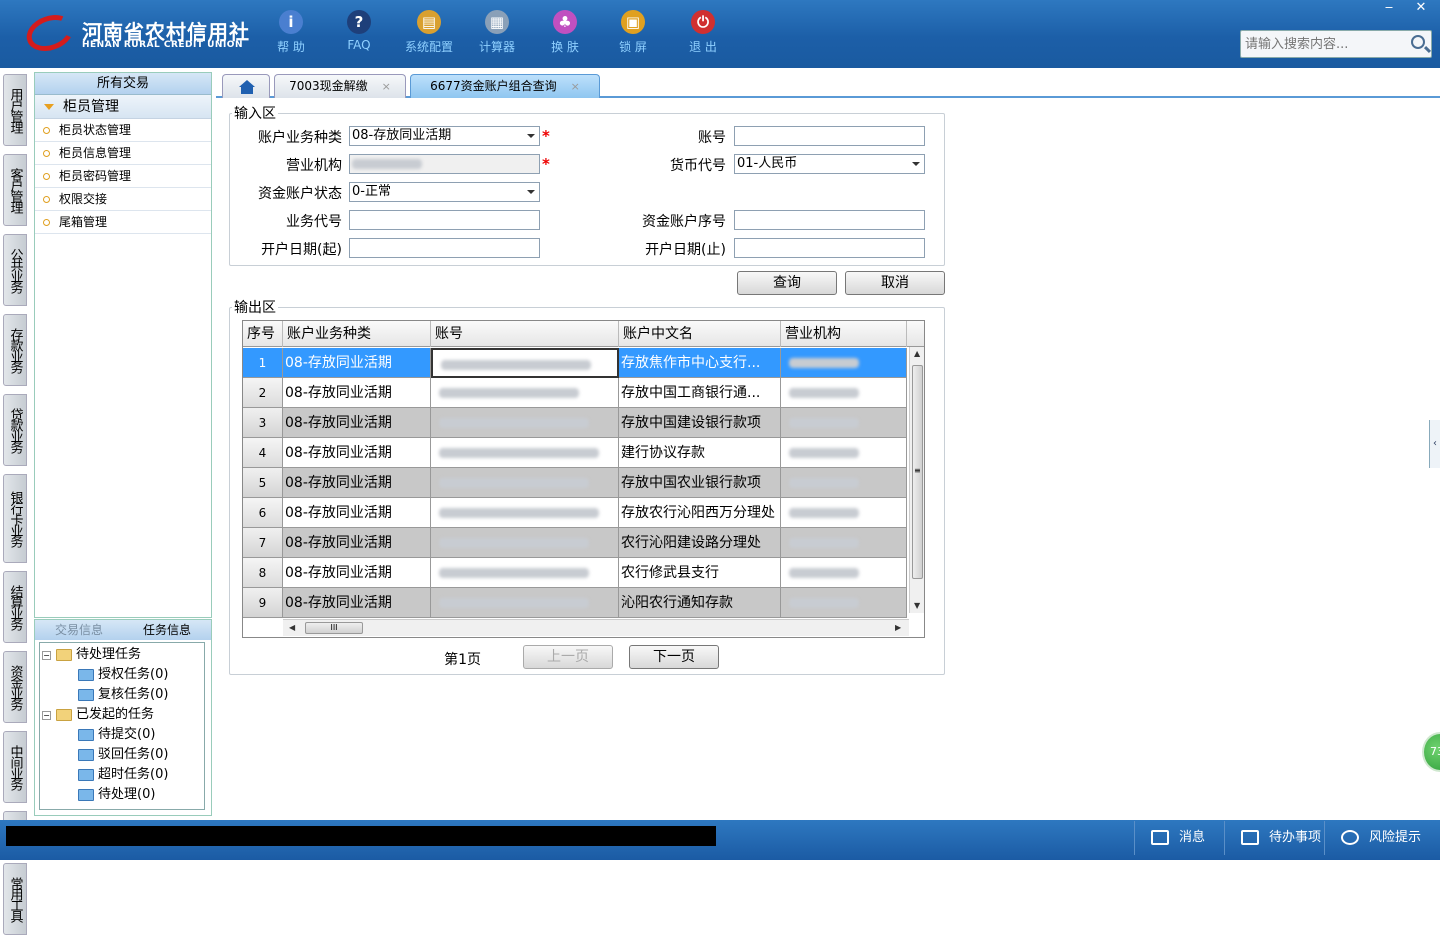  What do you see at coordinates (246, 86) in the screenshot?
I see `home-tab` at bounding box center [246, 86].